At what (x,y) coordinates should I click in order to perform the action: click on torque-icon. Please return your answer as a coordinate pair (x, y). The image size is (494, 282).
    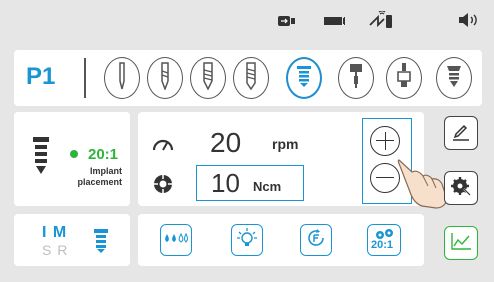
    Looking at the image, I should click on (163, 186).